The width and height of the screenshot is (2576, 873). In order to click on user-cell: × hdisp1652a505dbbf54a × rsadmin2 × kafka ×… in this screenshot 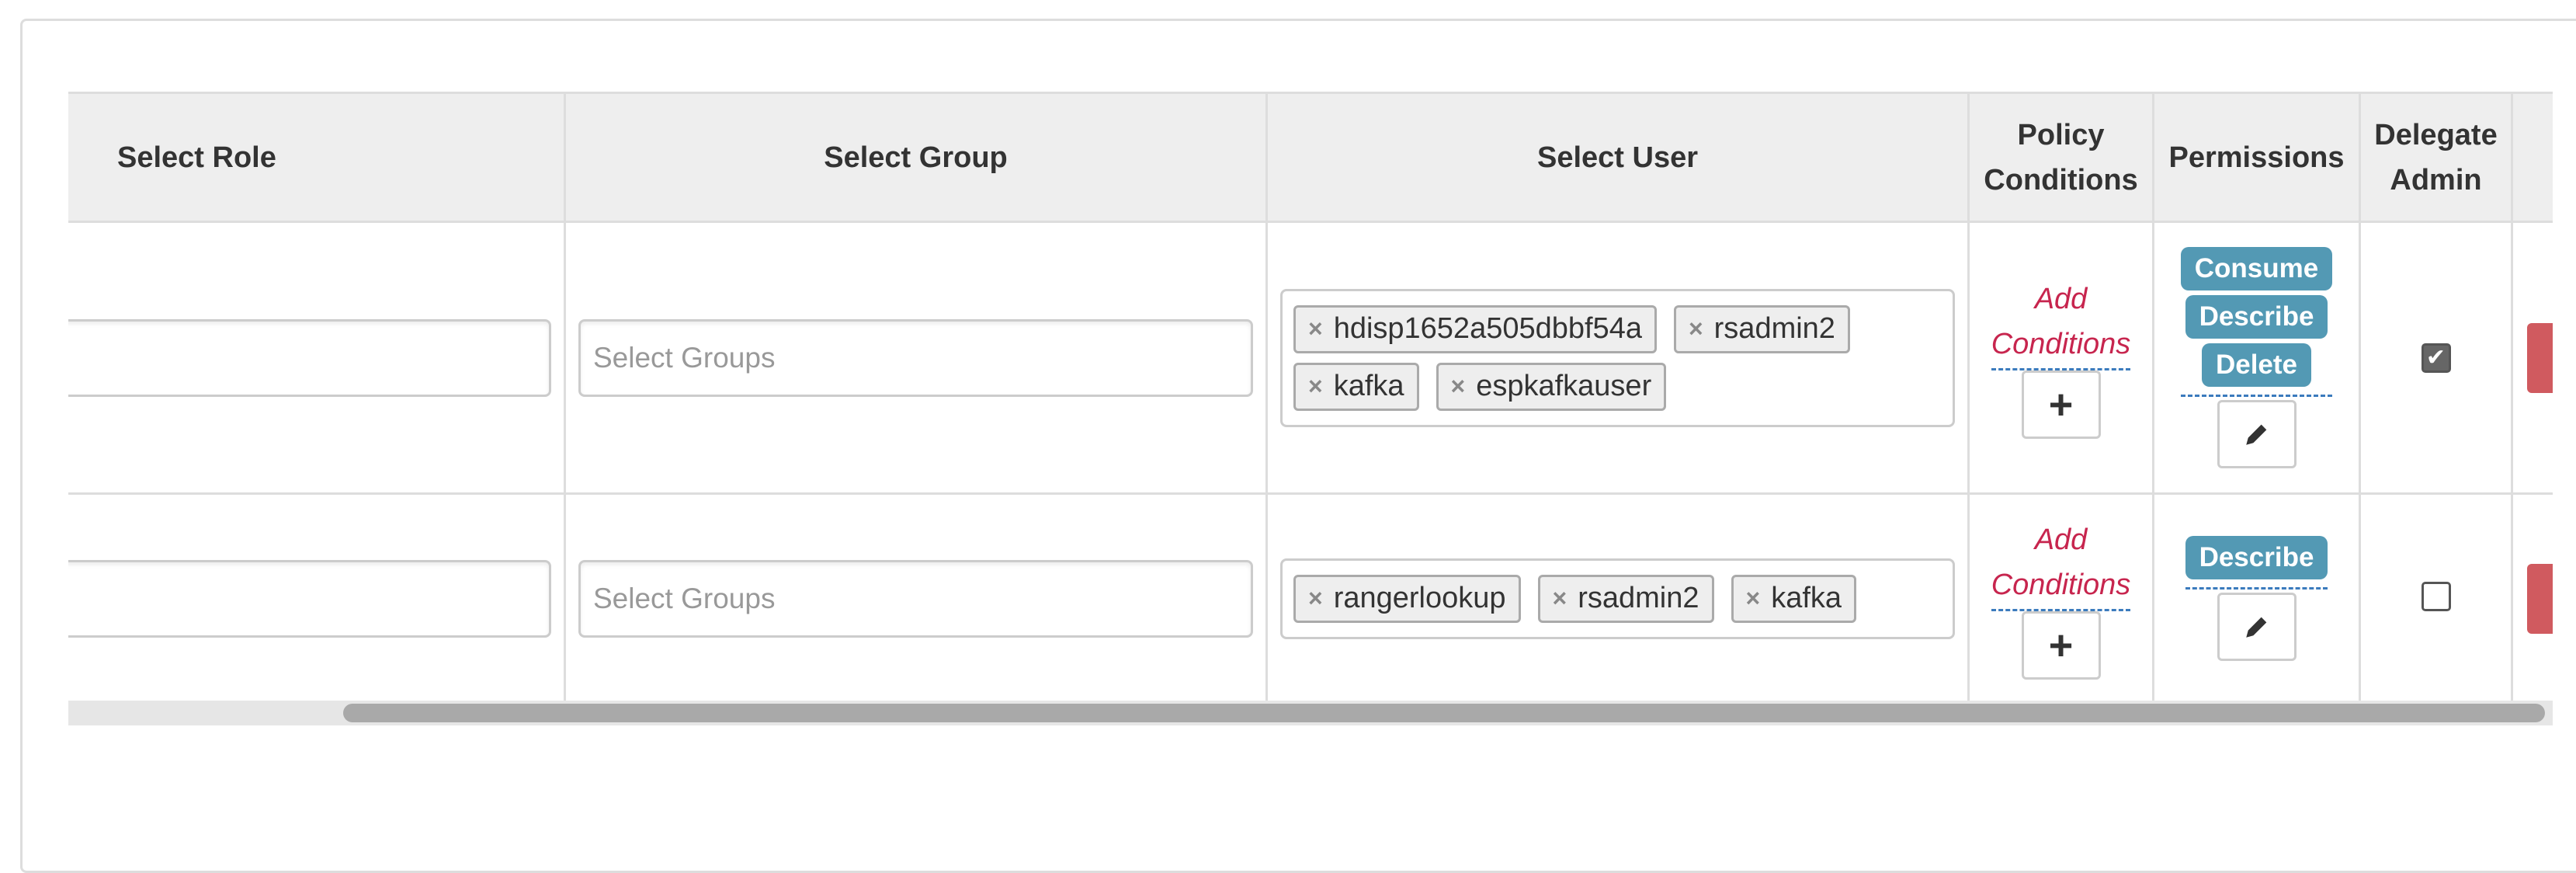, I will do `click(1617, 358)`.